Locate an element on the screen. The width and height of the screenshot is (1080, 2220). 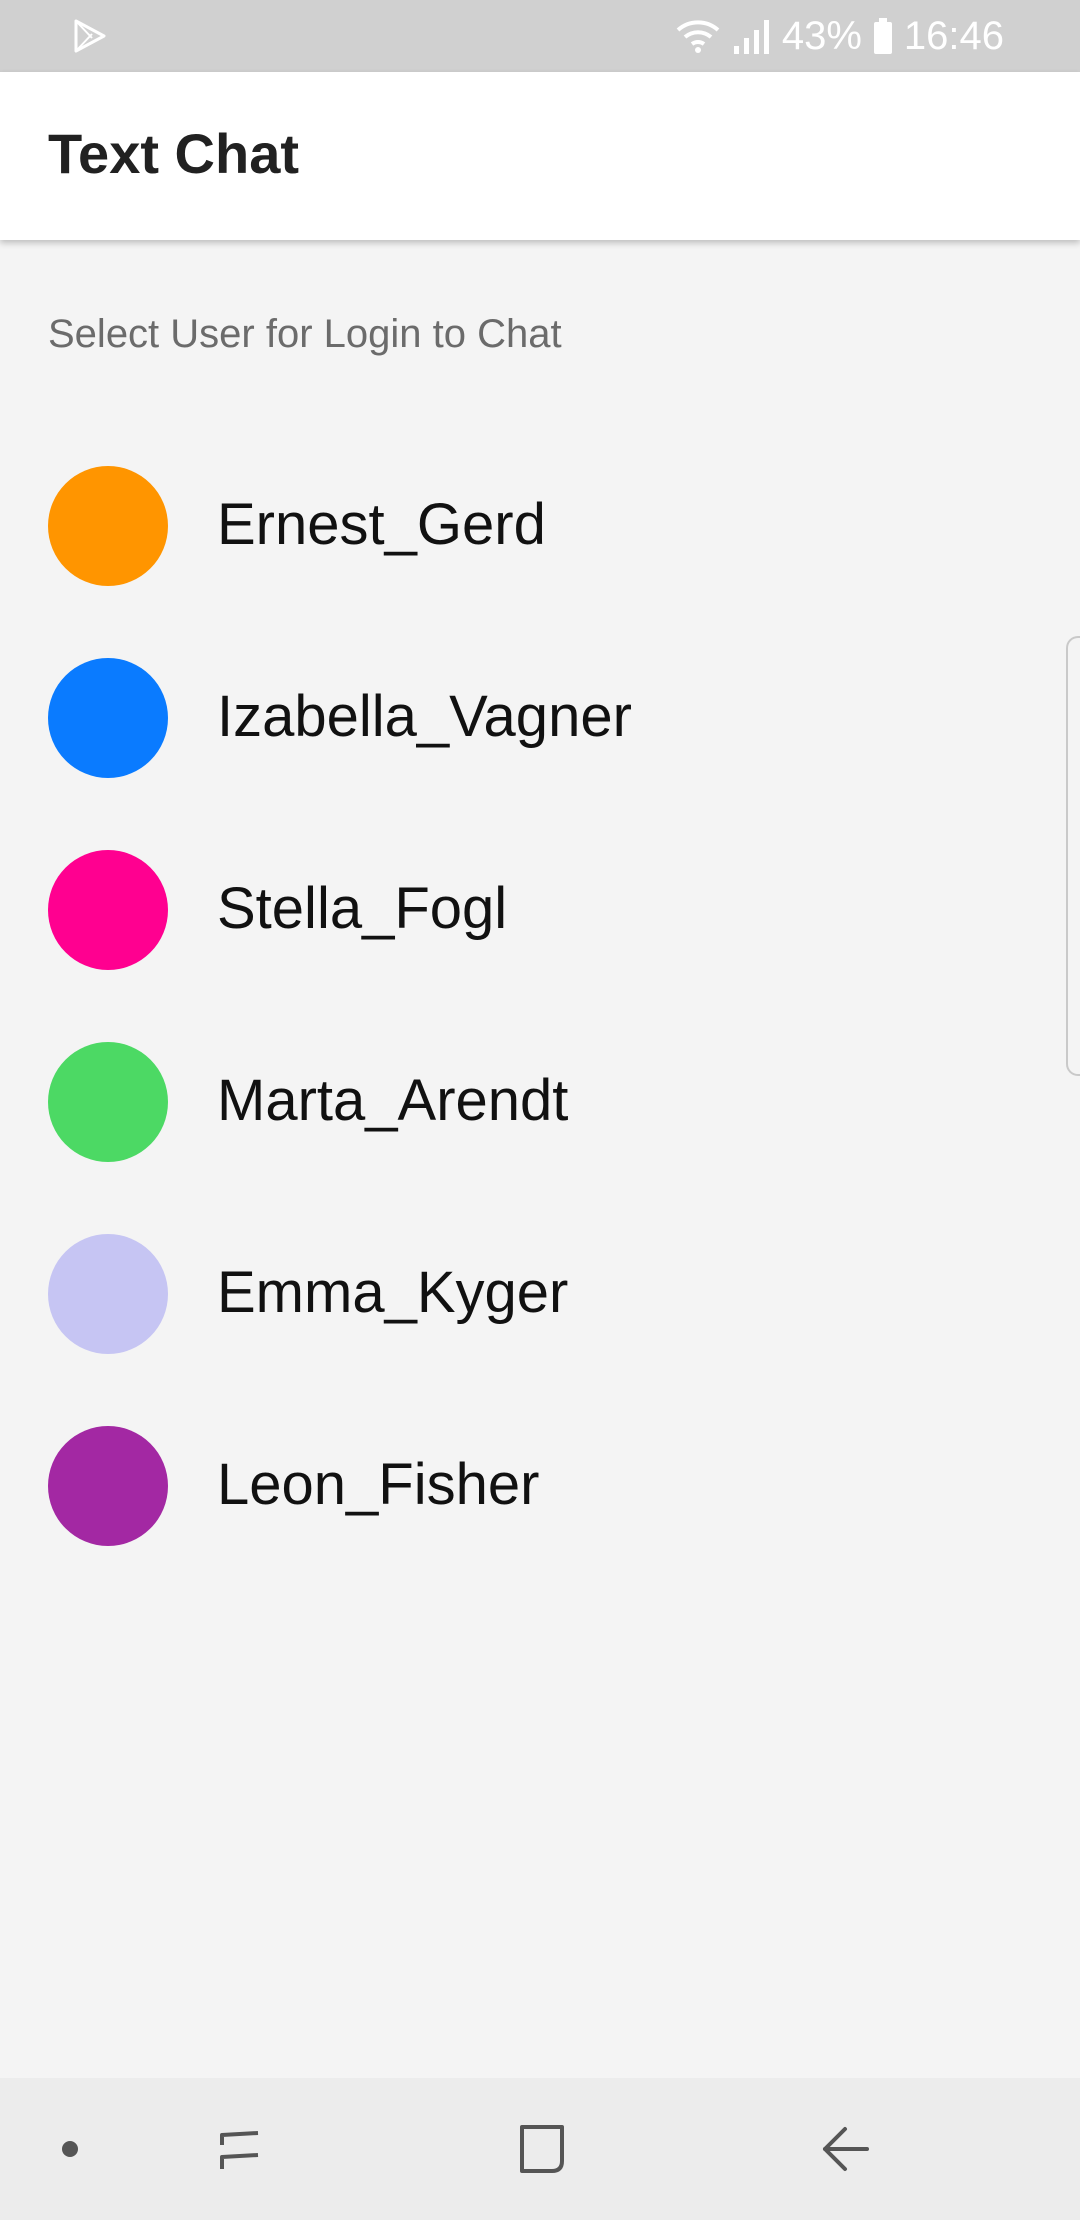
battery-percent: 43% is located at coordinates (821, 35).